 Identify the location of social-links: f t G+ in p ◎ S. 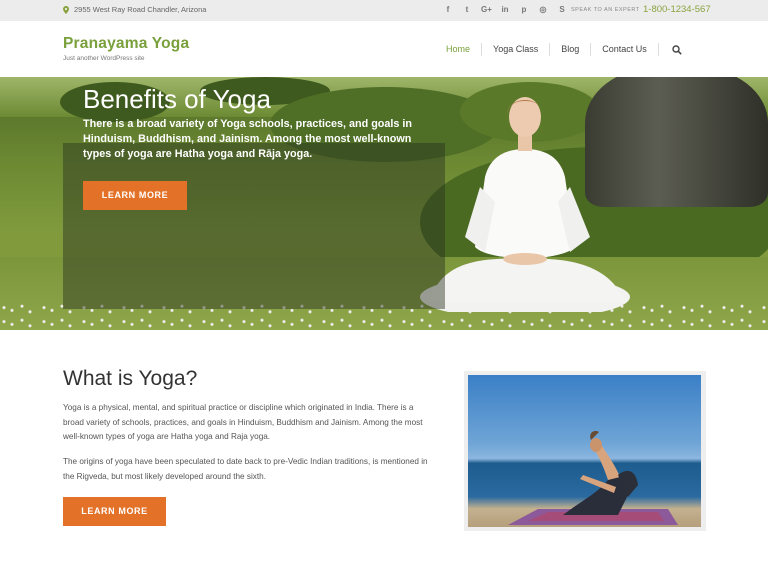
(505, 10).